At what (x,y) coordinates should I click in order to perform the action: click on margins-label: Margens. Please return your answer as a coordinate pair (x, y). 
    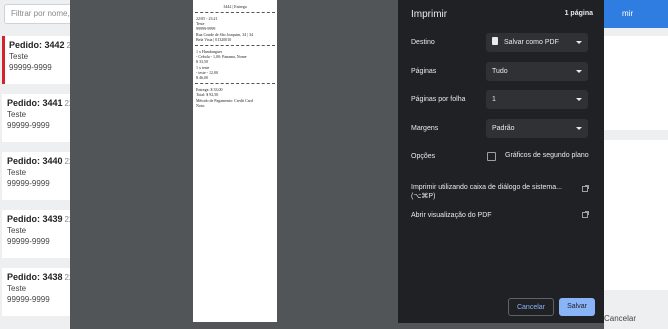
    Looking at the image, I should click on (425, 128).